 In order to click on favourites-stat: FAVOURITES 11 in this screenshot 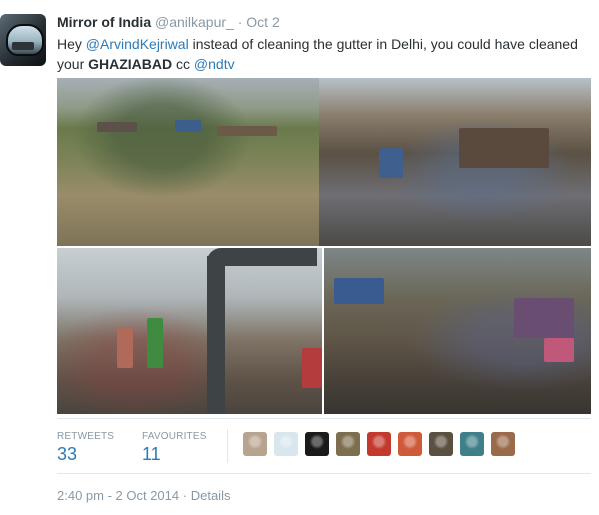, I will do `click(174, 448)`.